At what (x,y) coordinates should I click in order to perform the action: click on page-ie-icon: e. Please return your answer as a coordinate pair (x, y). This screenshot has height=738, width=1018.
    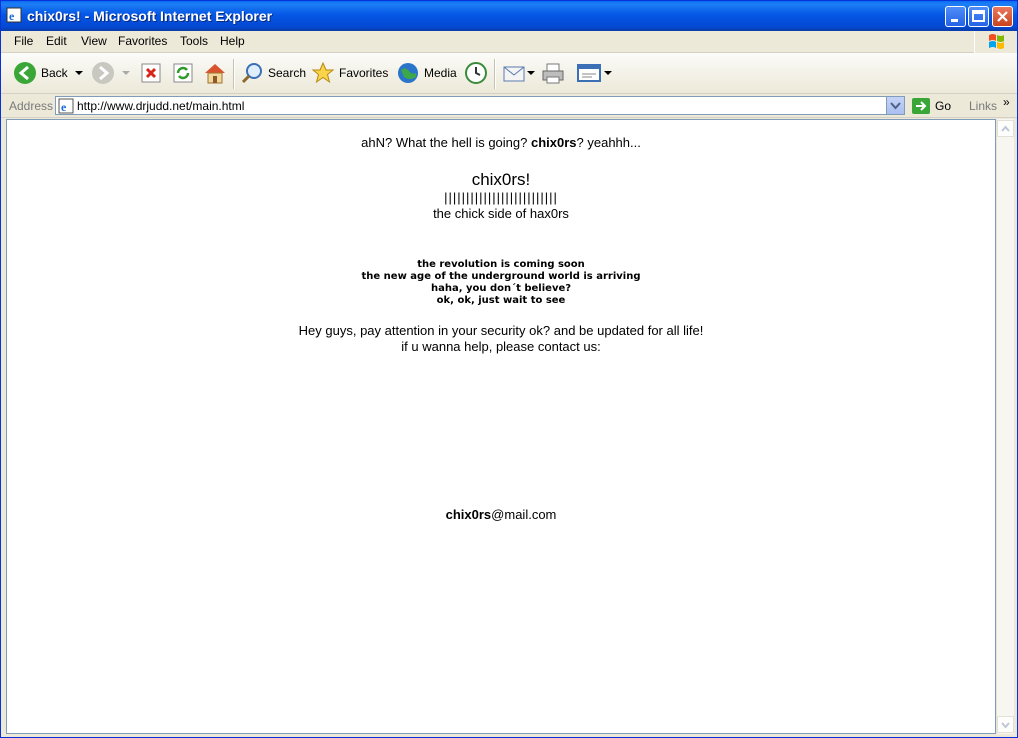
    Looking at the image, I should click on (66, 106).